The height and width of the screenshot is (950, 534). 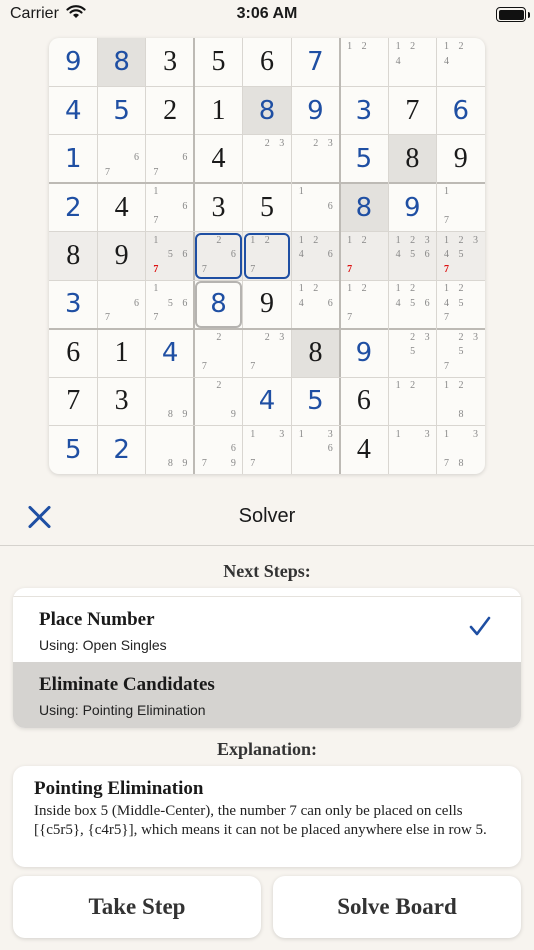 What do you see at coordinates (170, 207) in the screenshot?
I see `sudoku-cell: 1 6 7` at bounding box center [170, 207].